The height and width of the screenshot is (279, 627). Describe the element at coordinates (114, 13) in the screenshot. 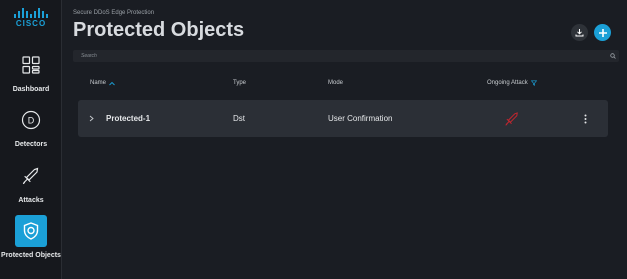

I see `page-subtitle: Secure DDoS Edge Protection` at that location.